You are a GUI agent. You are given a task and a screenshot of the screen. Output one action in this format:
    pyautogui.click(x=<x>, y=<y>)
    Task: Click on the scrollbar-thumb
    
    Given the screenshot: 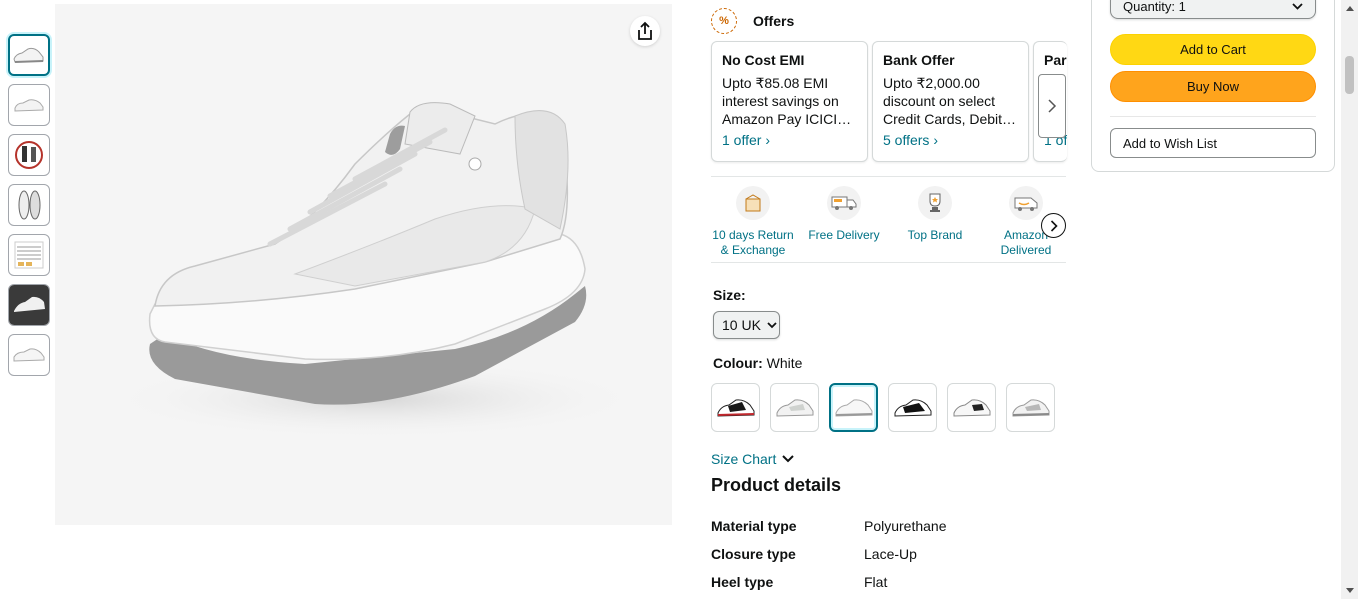 What is the action you would take?
    pyautogui.click(x=1349, y=75)
    